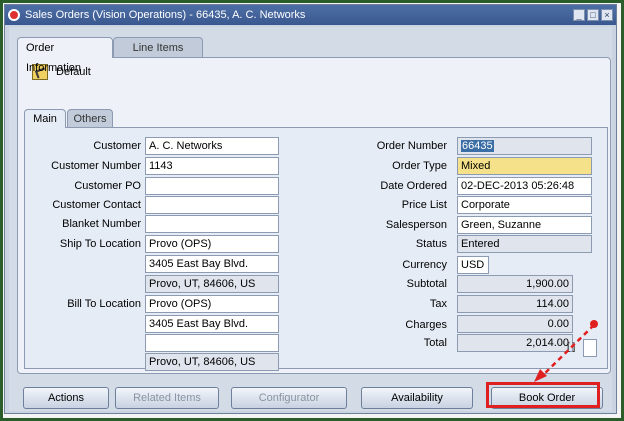 This screenshot has height=421, width=624. Describe the element at coordinates (431, 244) in the screenshot. I see `status-label: Status` at that location.